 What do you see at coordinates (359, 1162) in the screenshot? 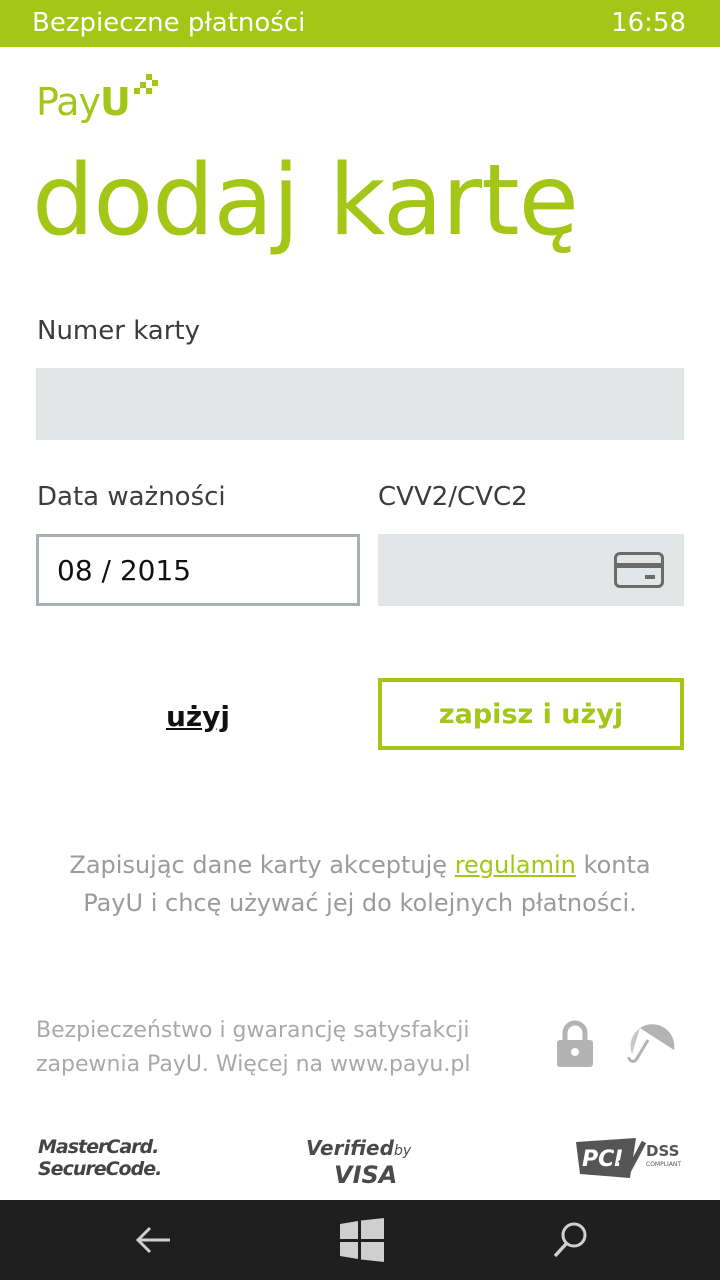
I see `verified-by-visa-logo: Verifiedby VISA` at bounding box center [359, 1162].